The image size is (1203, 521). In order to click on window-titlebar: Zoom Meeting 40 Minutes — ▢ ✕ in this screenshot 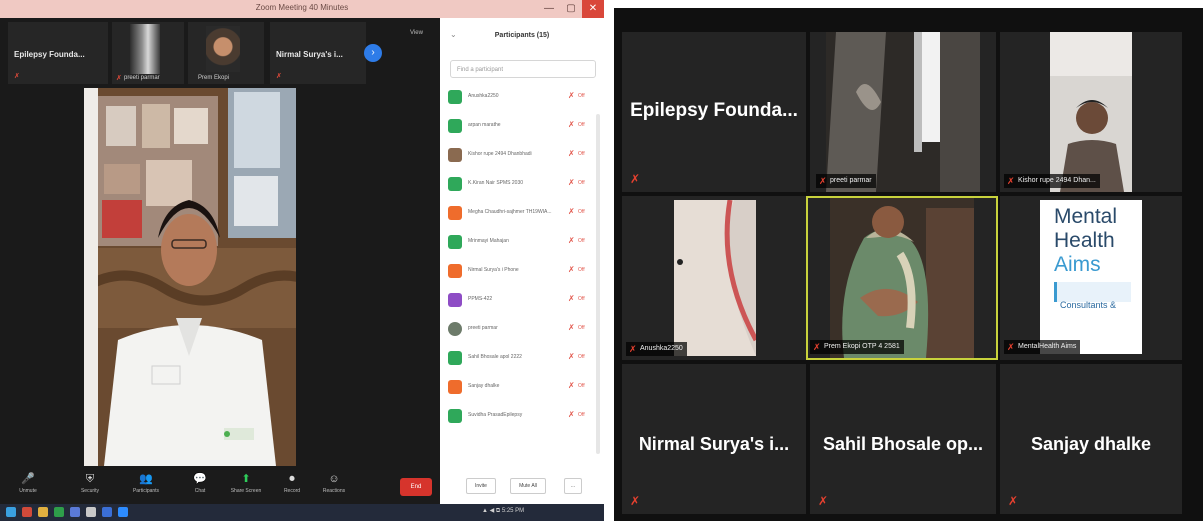, I will do `click(302, 9)`.